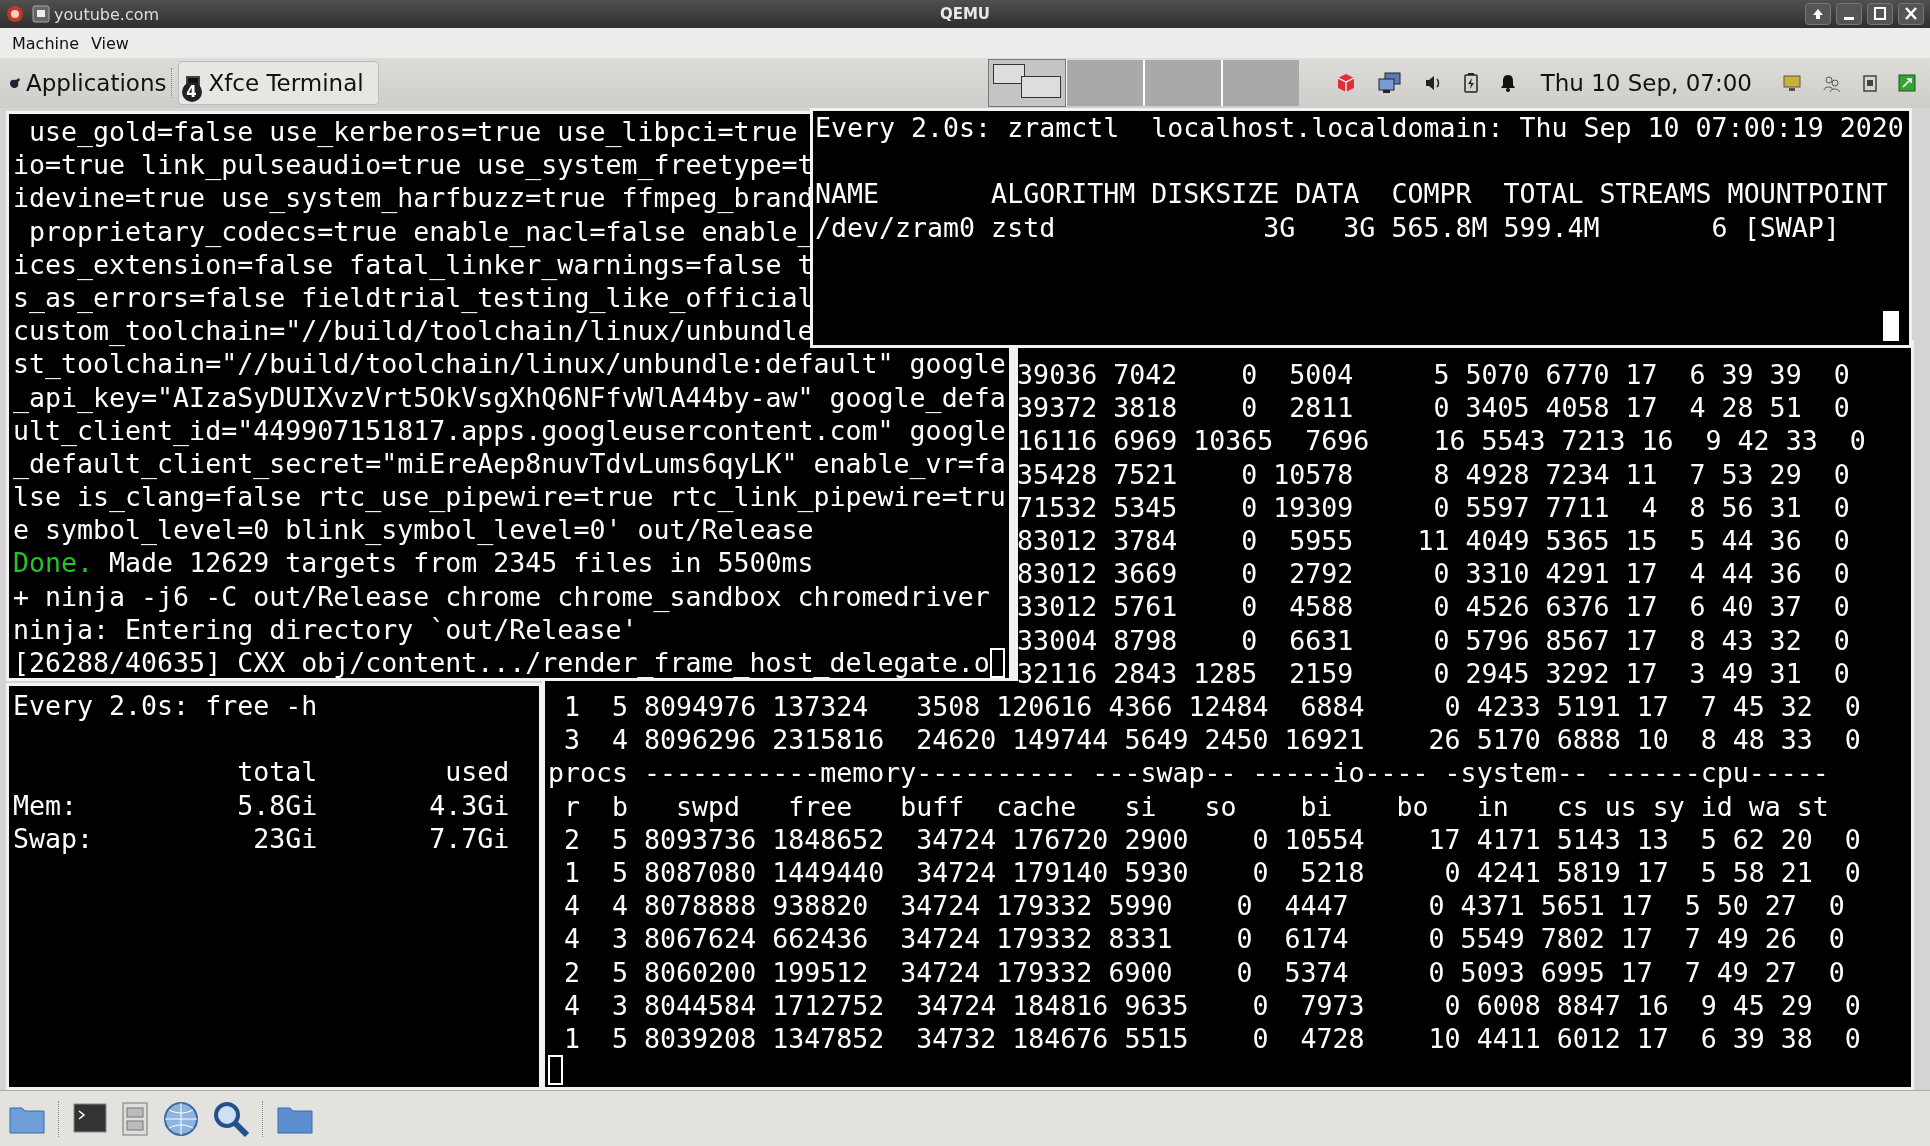 The width and height of the screenshot is (1930, 1146). I want to click on battery-icon, so click(1470, 83).